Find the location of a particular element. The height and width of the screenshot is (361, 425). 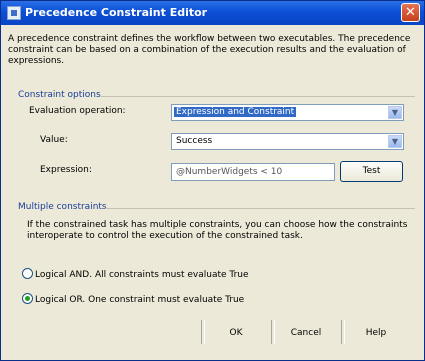

logical-and-radio is located at coordinates (27, 273).